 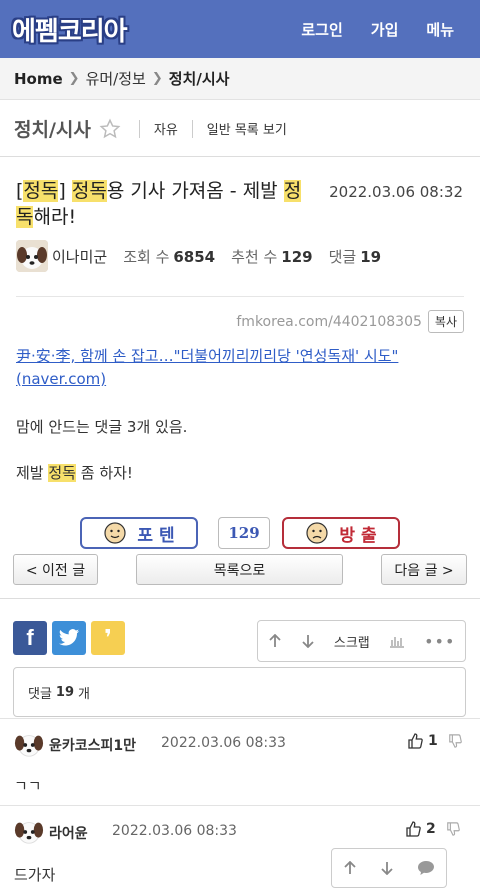 I want to click on twitter-share-button, so click(x=69, y=638).